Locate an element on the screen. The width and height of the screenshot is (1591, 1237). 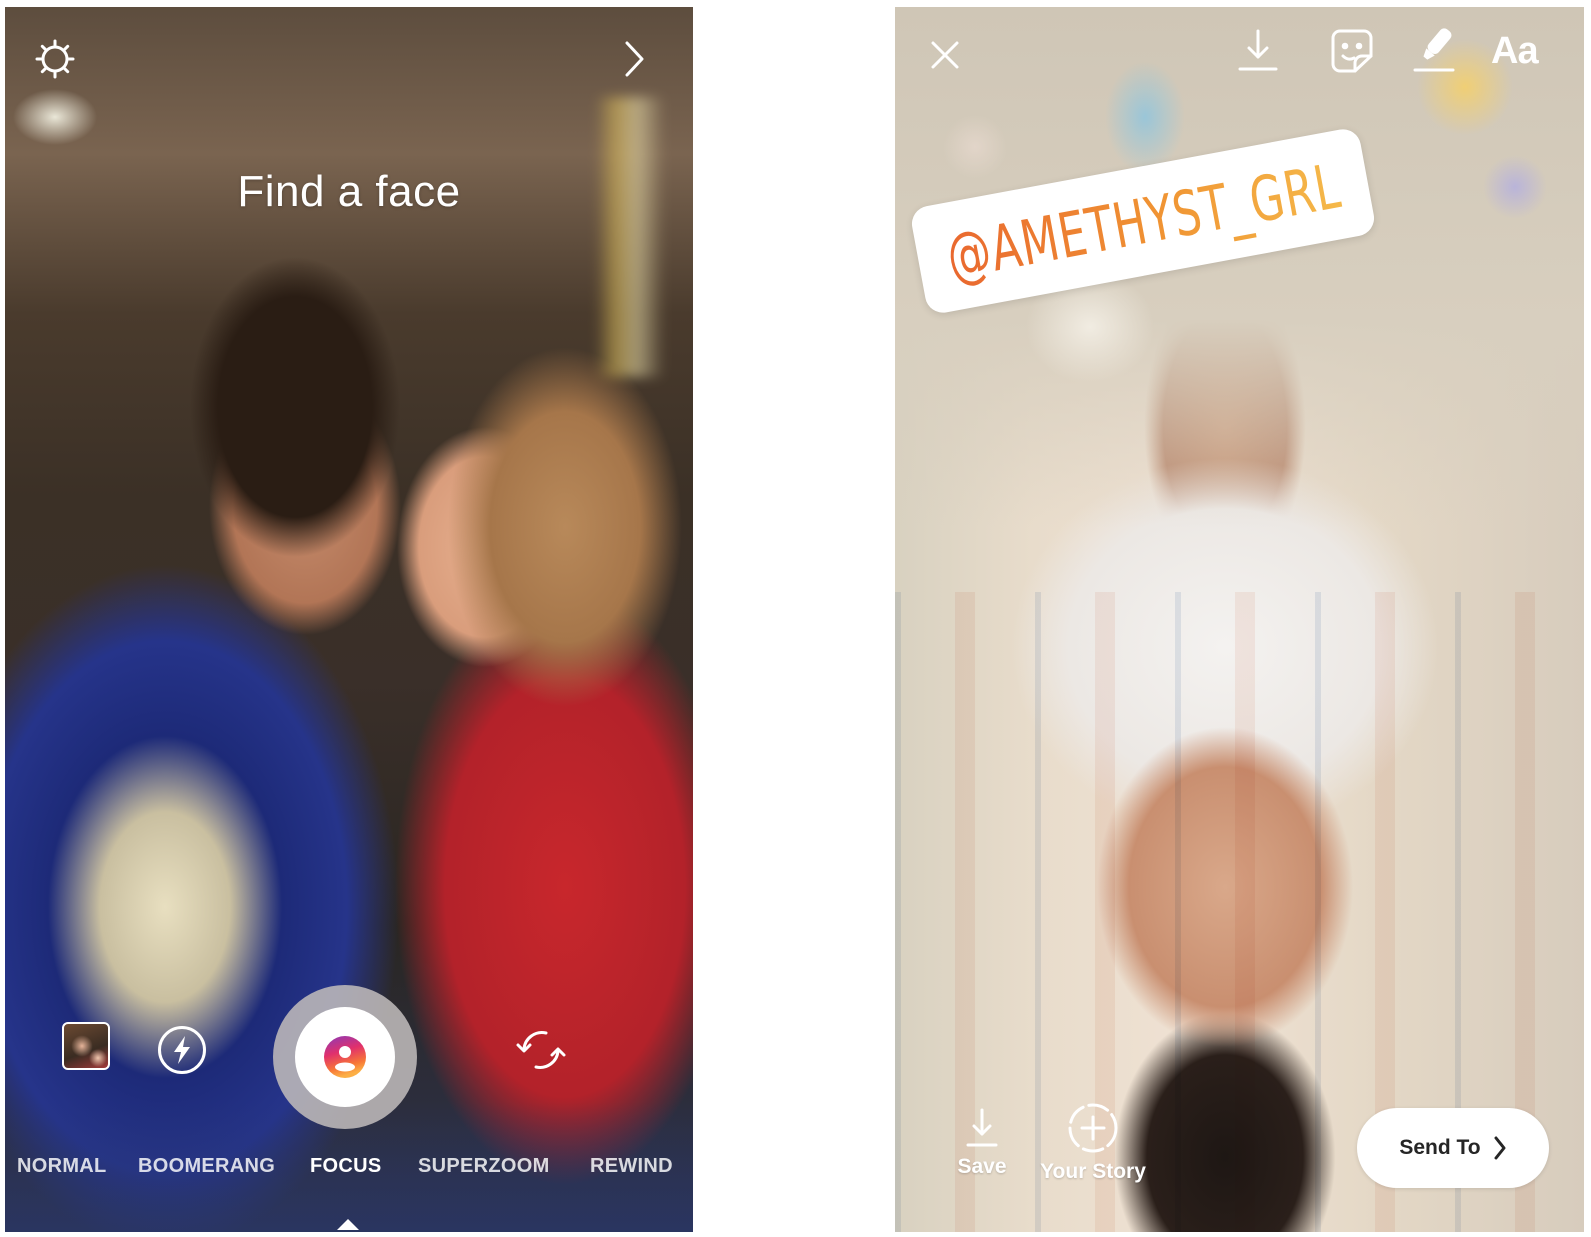
flash-button is located at coordinates (182, 1050).